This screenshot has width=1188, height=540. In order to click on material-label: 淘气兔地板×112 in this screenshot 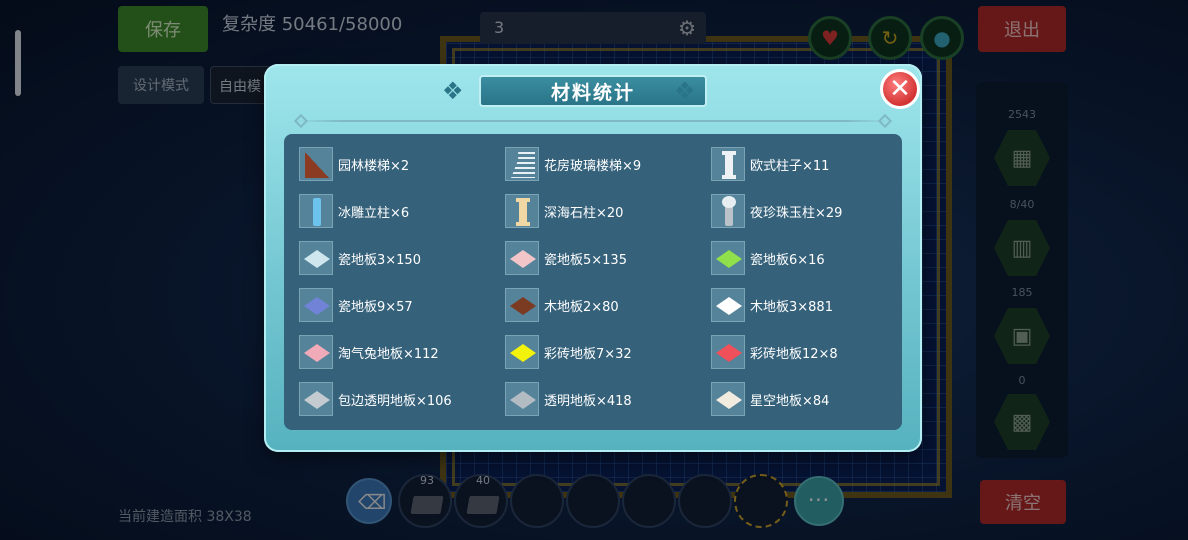, I will do `click(388, 354)`.